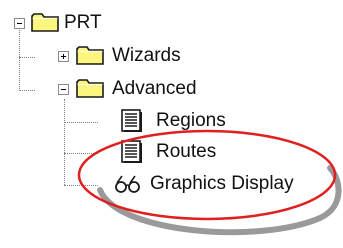 The image size is (343, 248). What do you see at coordinates (81, 153) in the screenshot?
I see `tree-connector-routes` at bounding box center [81, 153].